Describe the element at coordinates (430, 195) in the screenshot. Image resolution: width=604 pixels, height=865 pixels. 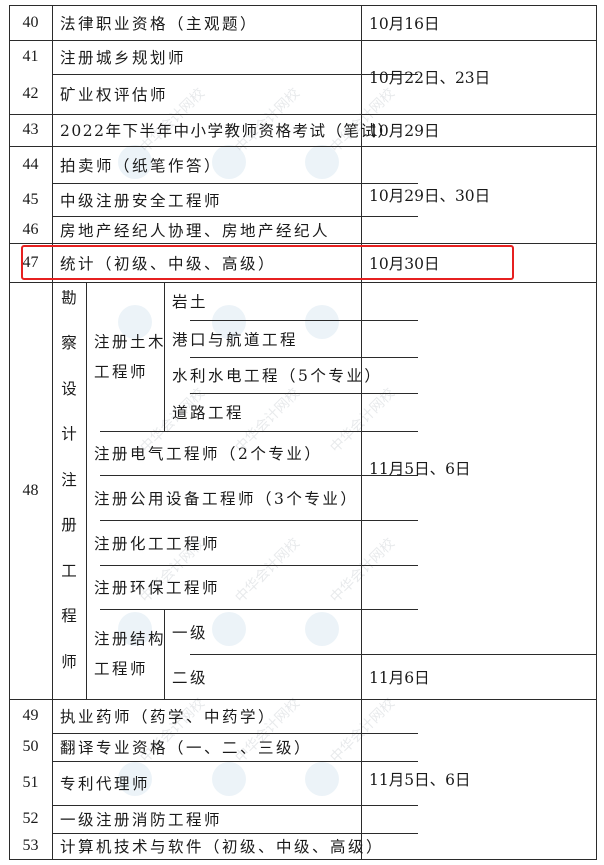
I see `exam-date: 10月29日、30日` at that location.